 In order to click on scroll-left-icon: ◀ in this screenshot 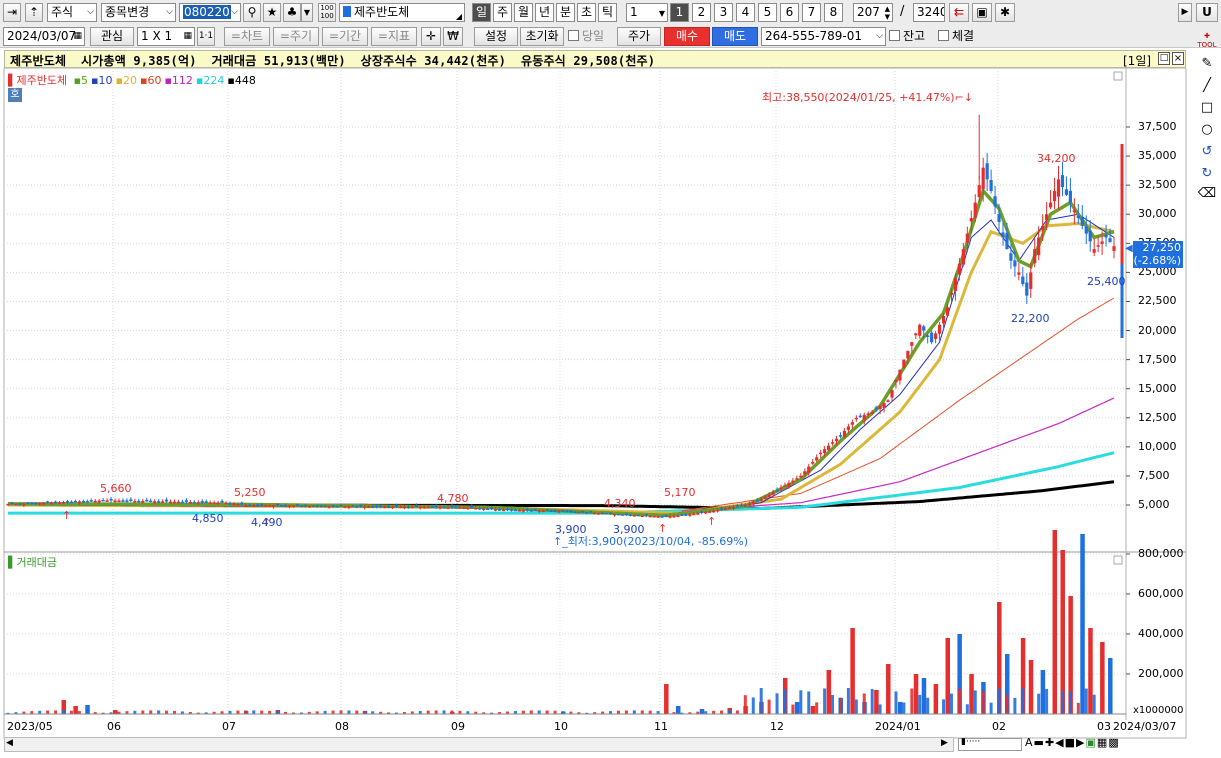, I will do `click(9, 743)`.